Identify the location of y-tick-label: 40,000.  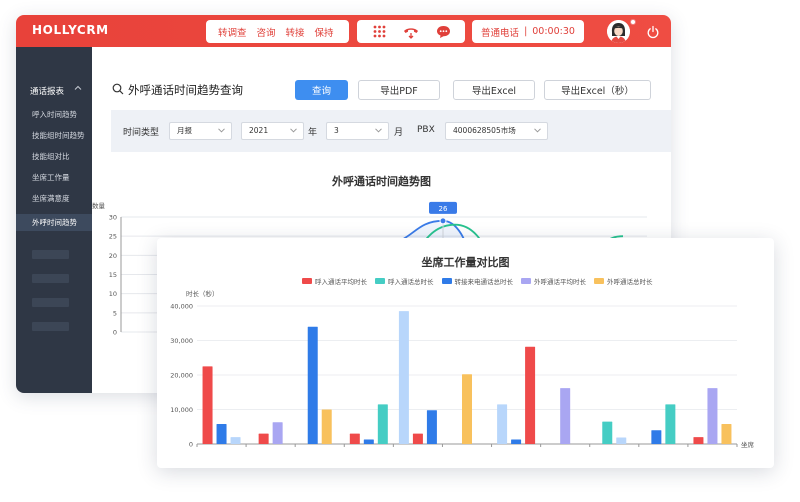
(181, 307).